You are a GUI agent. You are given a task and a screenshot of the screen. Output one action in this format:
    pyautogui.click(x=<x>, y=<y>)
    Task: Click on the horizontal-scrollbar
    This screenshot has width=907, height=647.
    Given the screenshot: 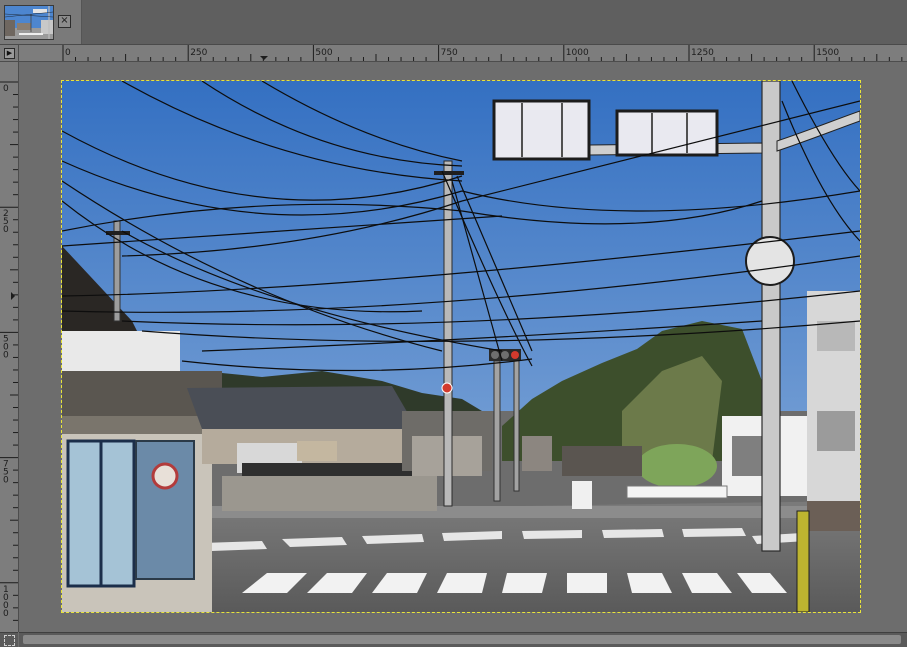 What is the action you would take?
    pyautogui.click(x=463, y=639)
    